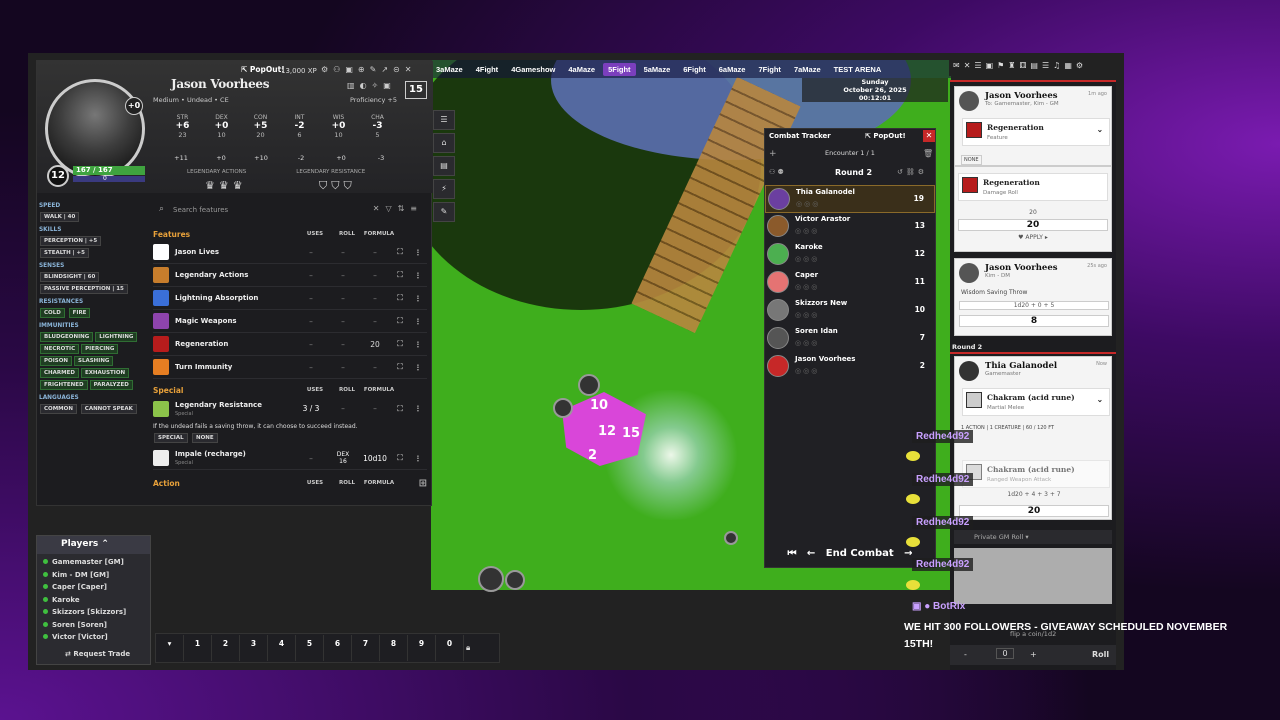 The image size is (1280, 720). What do you see at coordinates (290, 252) in the screenshot?
I see `feature-row: Jason Lives – – – ⛶ ⋮` at bounding box center [290, 252].